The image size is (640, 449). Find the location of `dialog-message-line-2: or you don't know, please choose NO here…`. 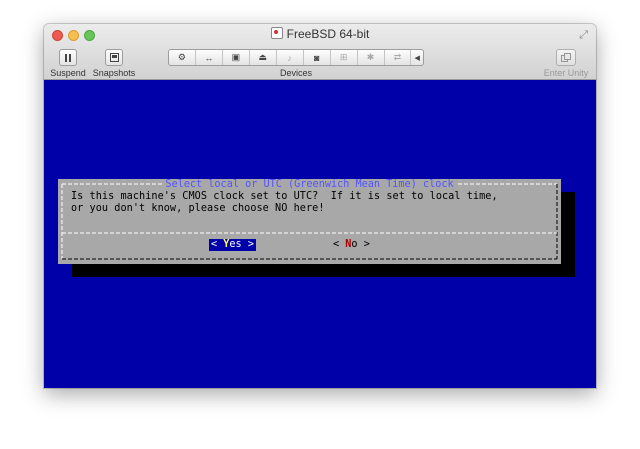

dialog-message-line-2: or you don't know, please choose NO here… is located at coordinates (198, 208).